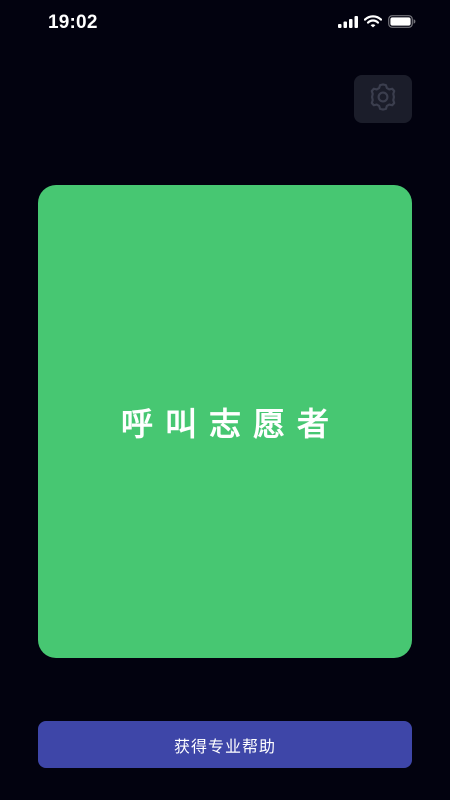 Image resolution: width=450 pixels, height=800 pixels. Describe the element at coordinates (348, 22) in the screenshot. I see `signal-icon` at that location.